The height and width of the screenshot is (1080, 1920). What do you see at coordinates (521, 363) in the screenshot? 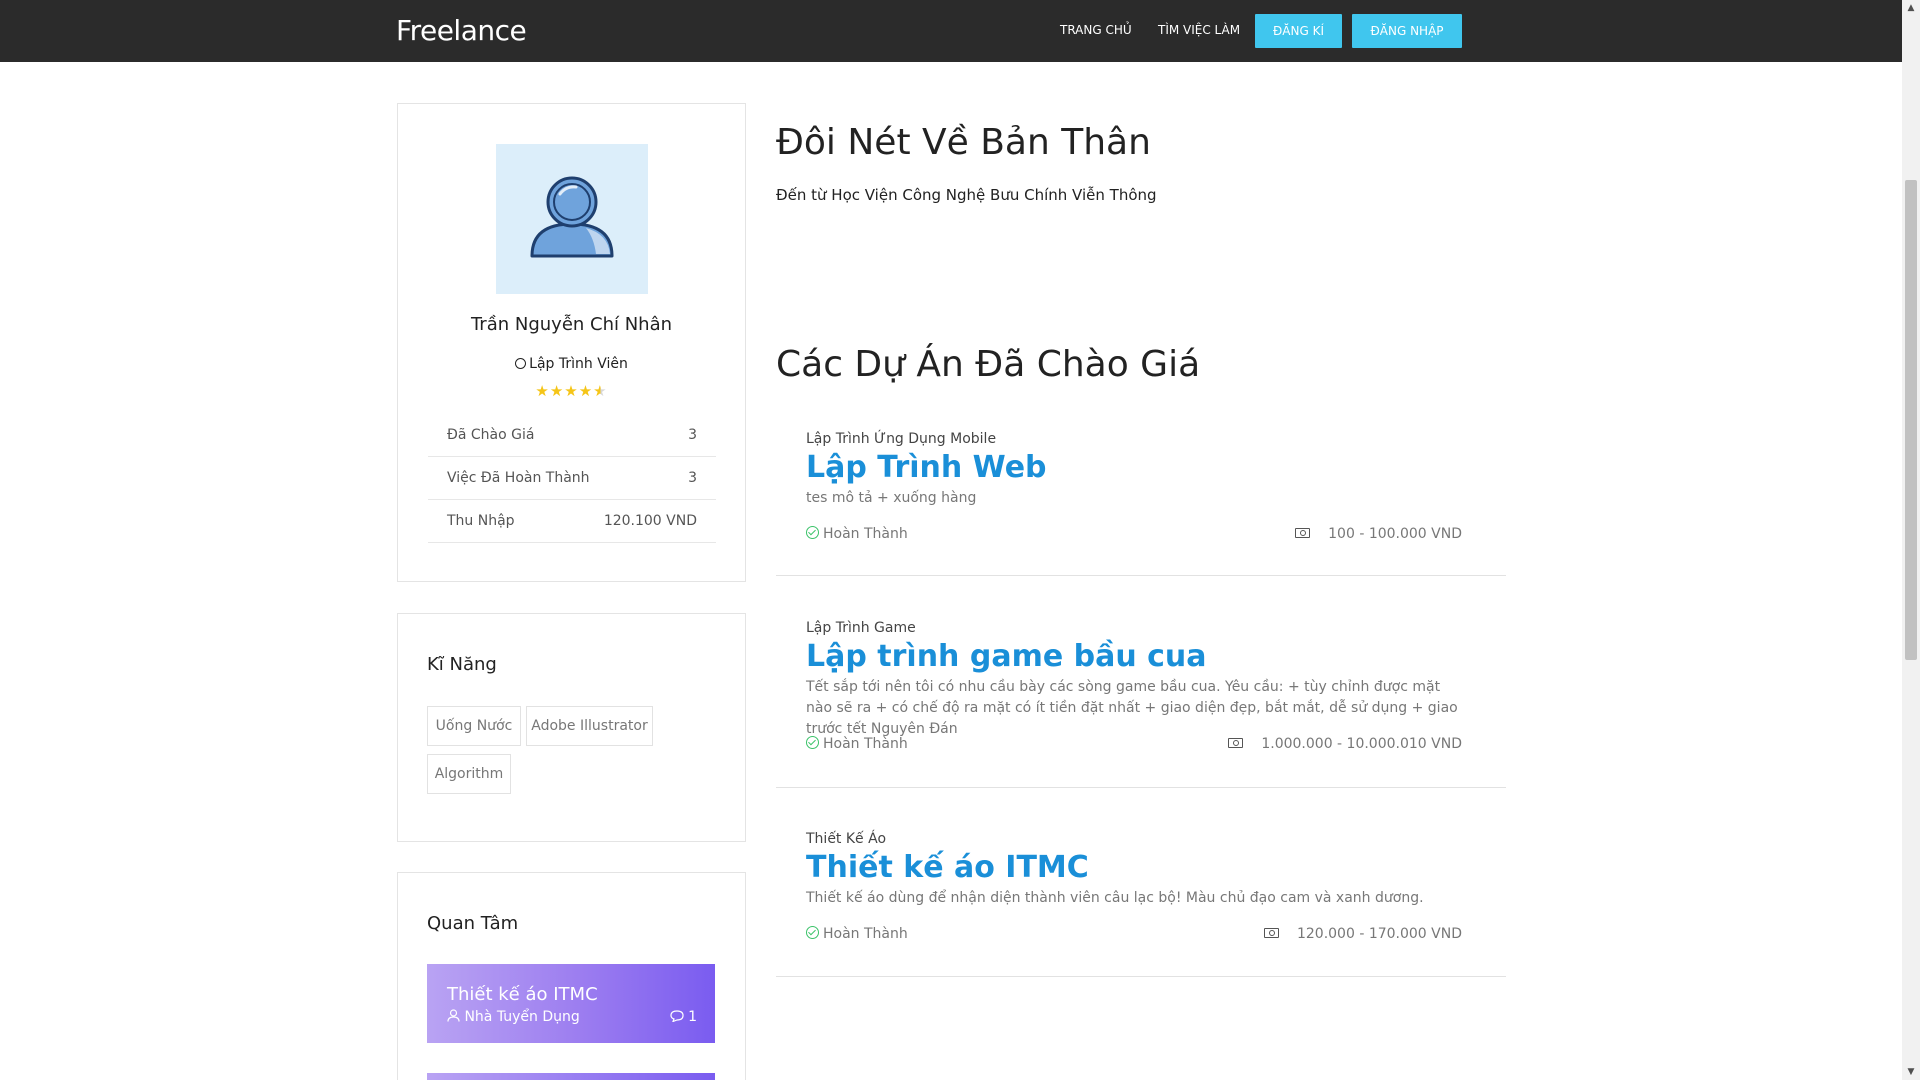
I see `circle-icon` at bounding box center [521, 363].